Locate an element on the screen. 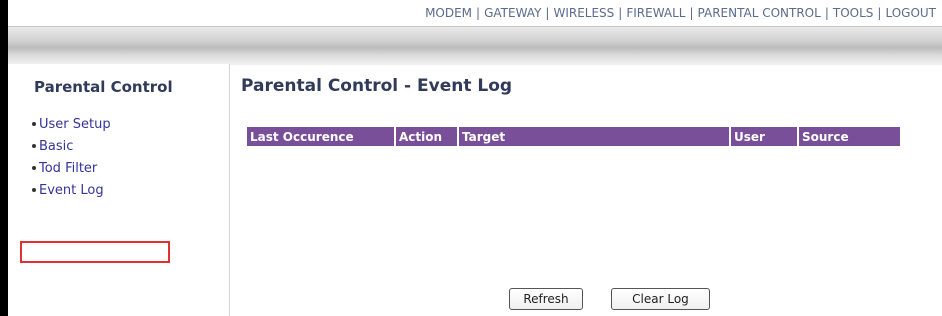 The height and width of the screenshot is (316, 942). page-title: Parental Control - Event Log is located at coordinates (377, 86).